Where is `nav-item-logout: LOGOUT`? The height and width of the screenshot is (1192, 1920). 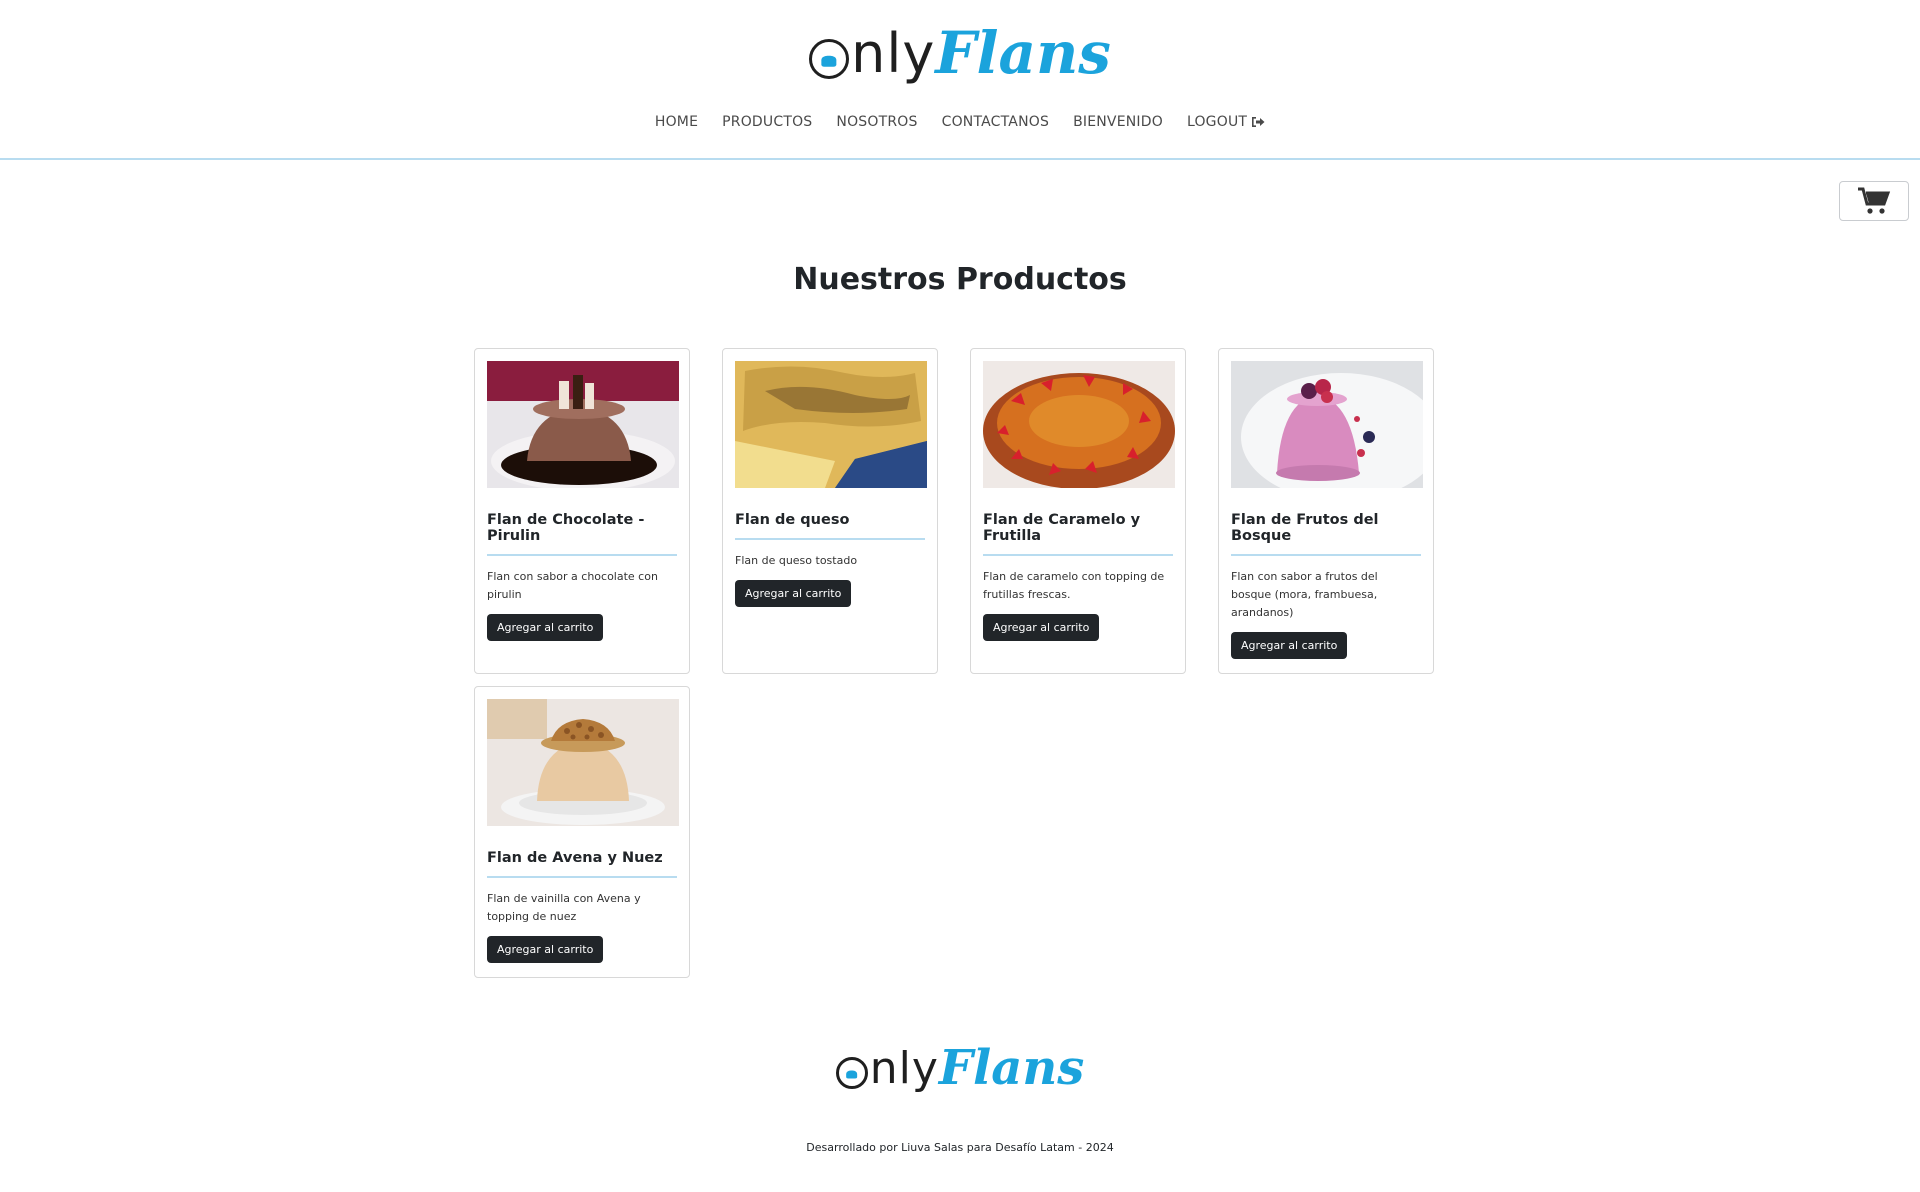 nav-item-logout: LOGOUT is located at coordinates (1226, 122).